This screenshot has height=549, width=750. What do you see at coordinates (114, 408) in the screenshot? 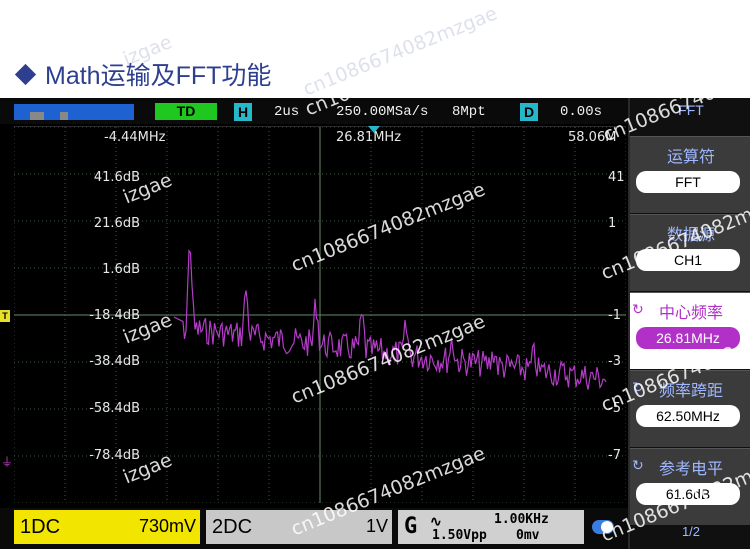
I see `db-label: -58.4dB` at bounding box center [114, 408].